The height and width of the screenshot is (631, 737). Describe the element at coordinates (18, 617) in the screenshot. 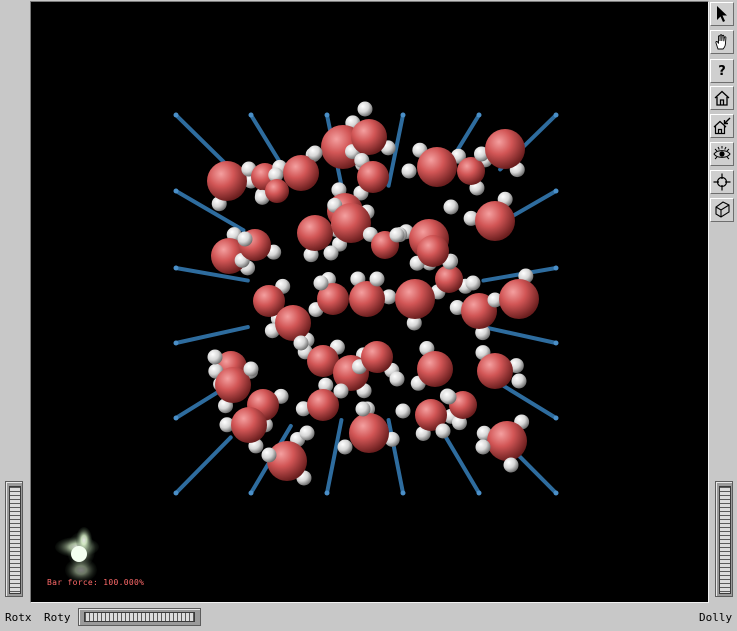

I see `rotx-label: Rotx` at that location.